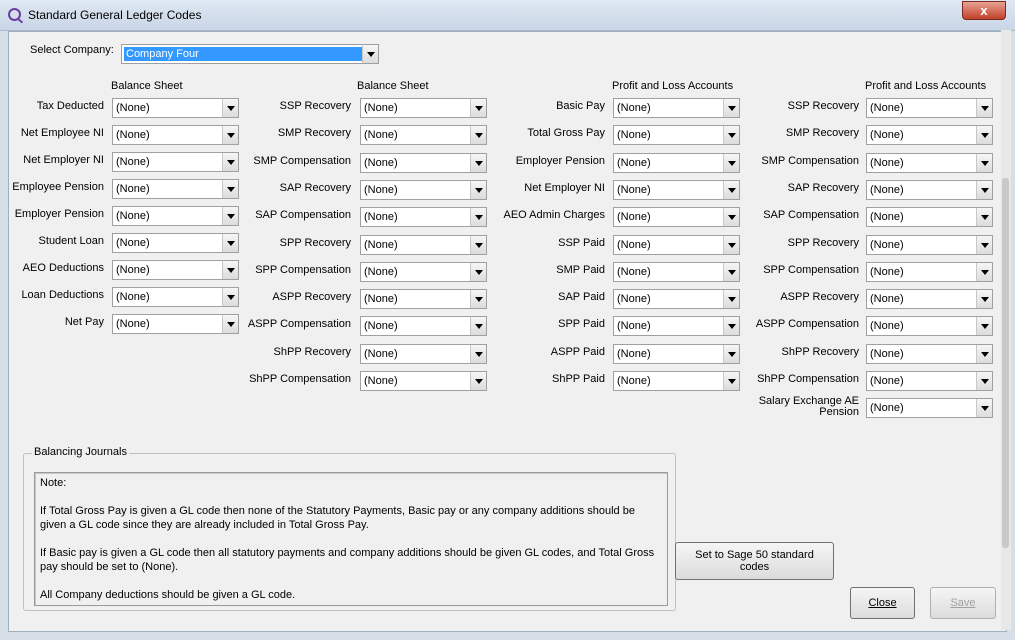 The width and height of the screenshot is (1015, 640). I want to click on col1-row-label: AEO Deductions, so click(52, 268).